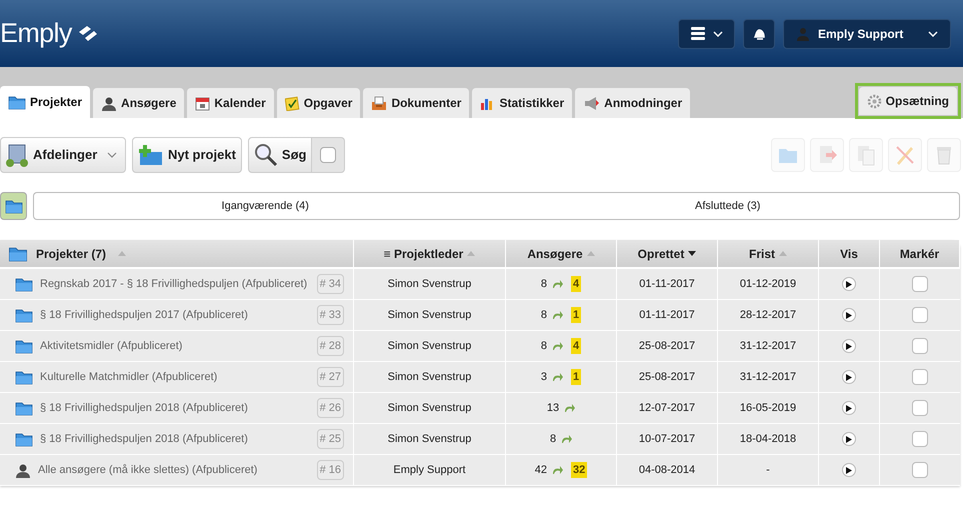 The width and height of the screenshot is (963, 509). Describe the element at coordinates (330, 346) in the screenshot. I see `project-number: # 28` at that location.